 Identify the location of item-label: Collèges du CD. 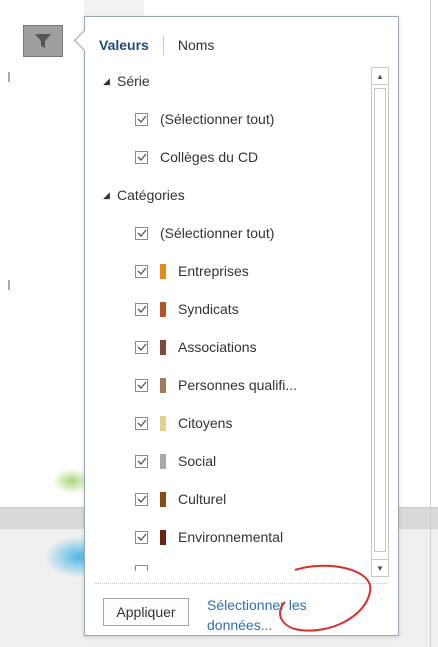
(209, 157).